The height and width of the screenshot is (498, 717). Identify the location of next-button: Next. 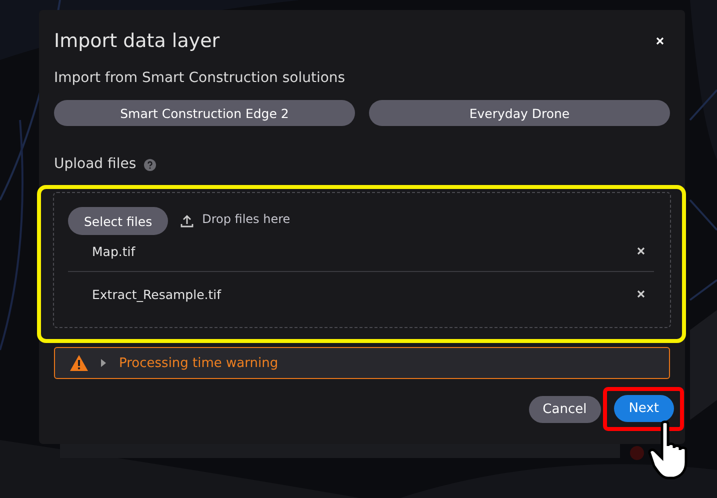
(644, 408).